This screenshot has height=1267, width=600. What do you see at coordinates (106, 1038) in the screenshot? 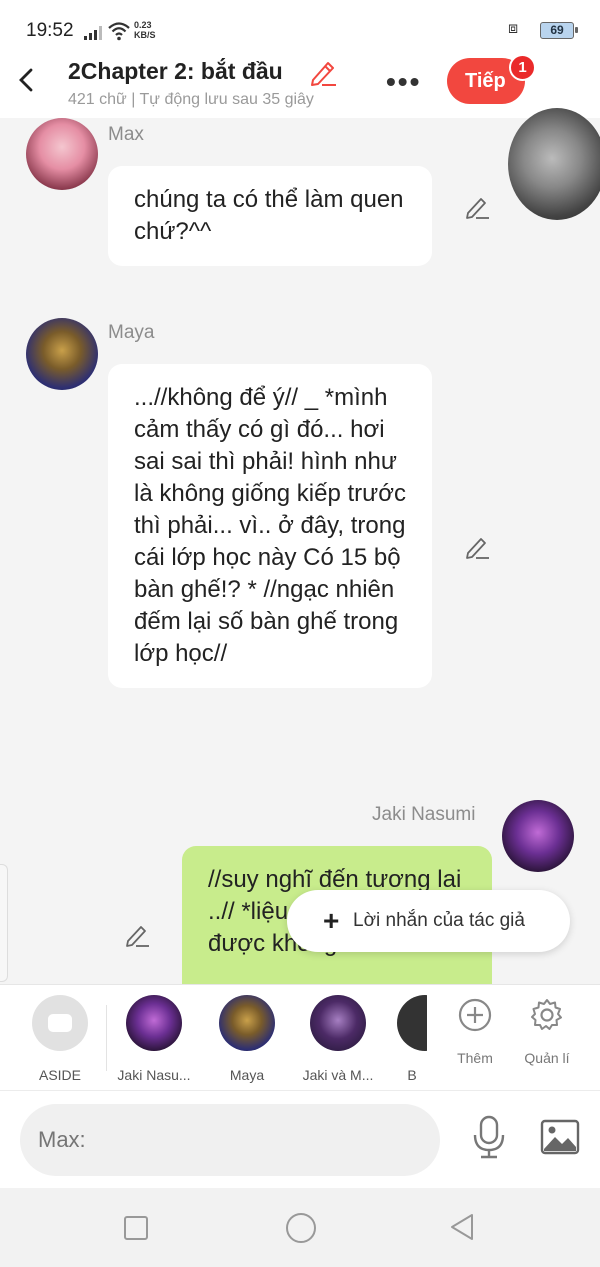
I see `divider` at bounding box center [106, 1038].